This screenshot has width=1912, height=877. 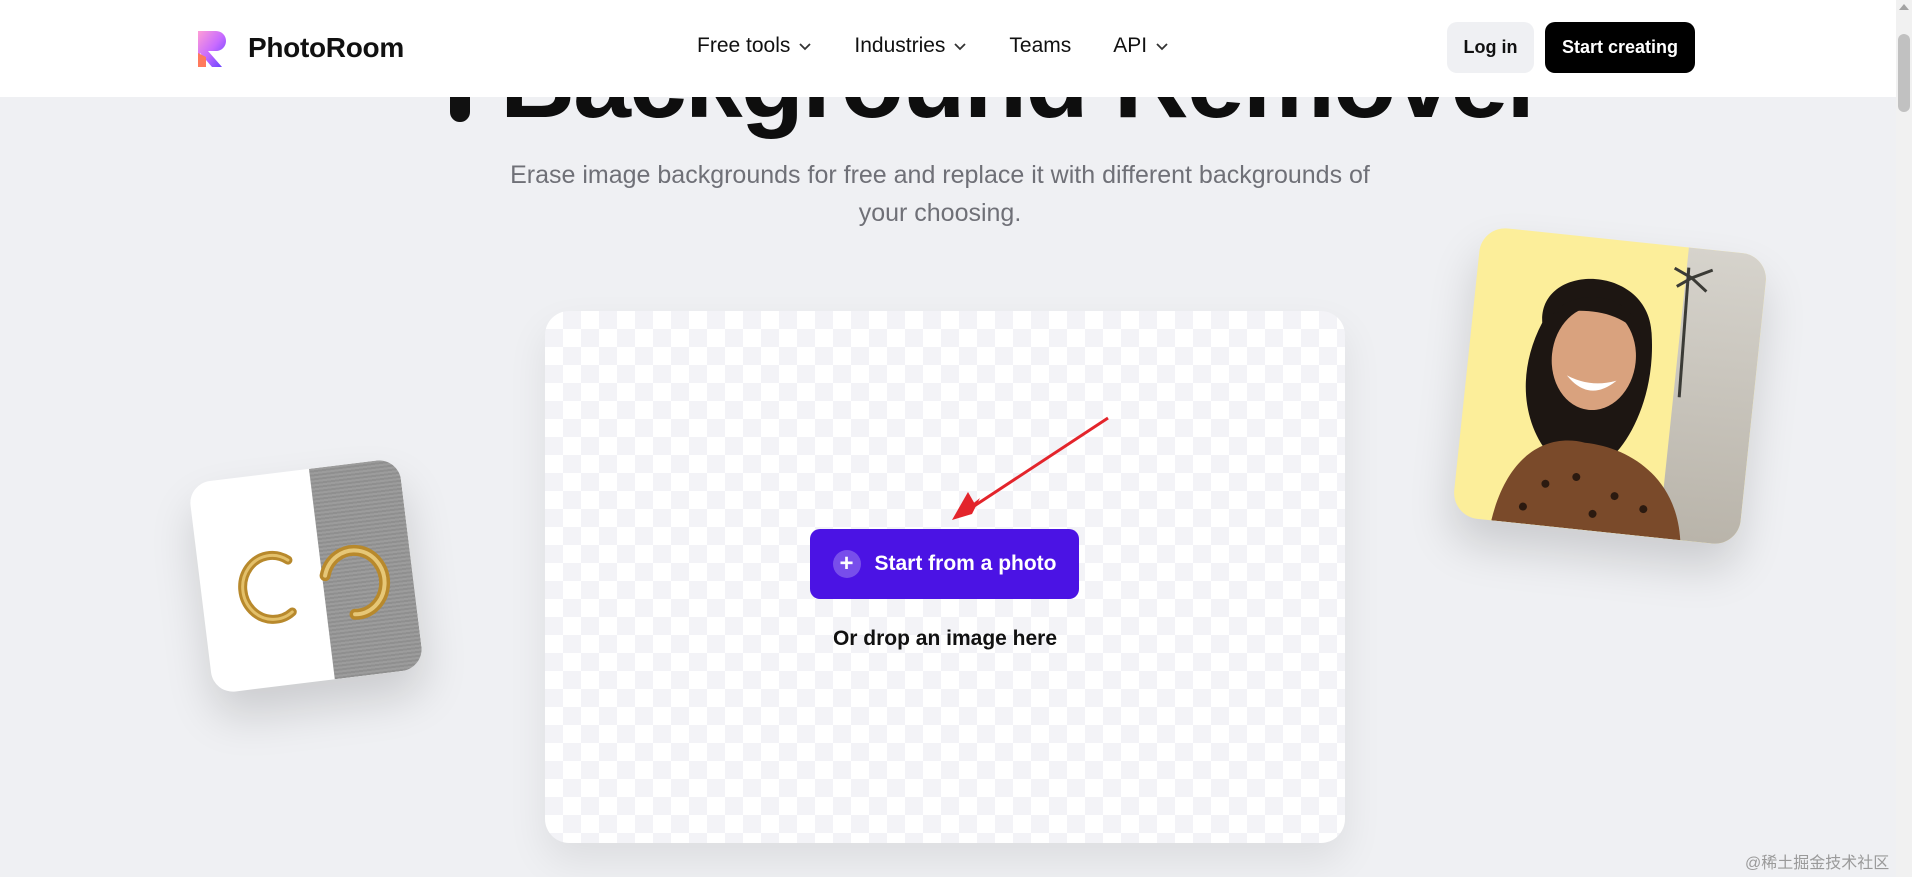 I want to click on start-from-photo-button: + Start from a photo, so click(x=944, y=564).